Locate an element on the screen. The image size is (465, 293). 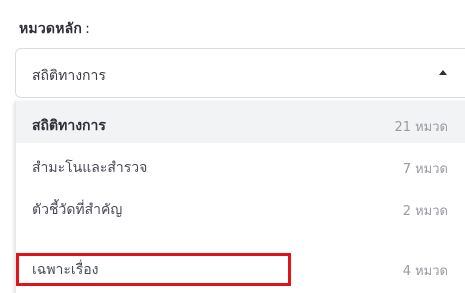
option-count: 2 หมวด is located at coordinates (425, 211).